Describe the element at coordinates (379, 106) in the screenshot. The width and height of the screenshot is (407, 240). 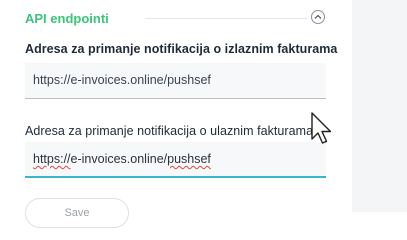
I see `right-gutter` at that location.